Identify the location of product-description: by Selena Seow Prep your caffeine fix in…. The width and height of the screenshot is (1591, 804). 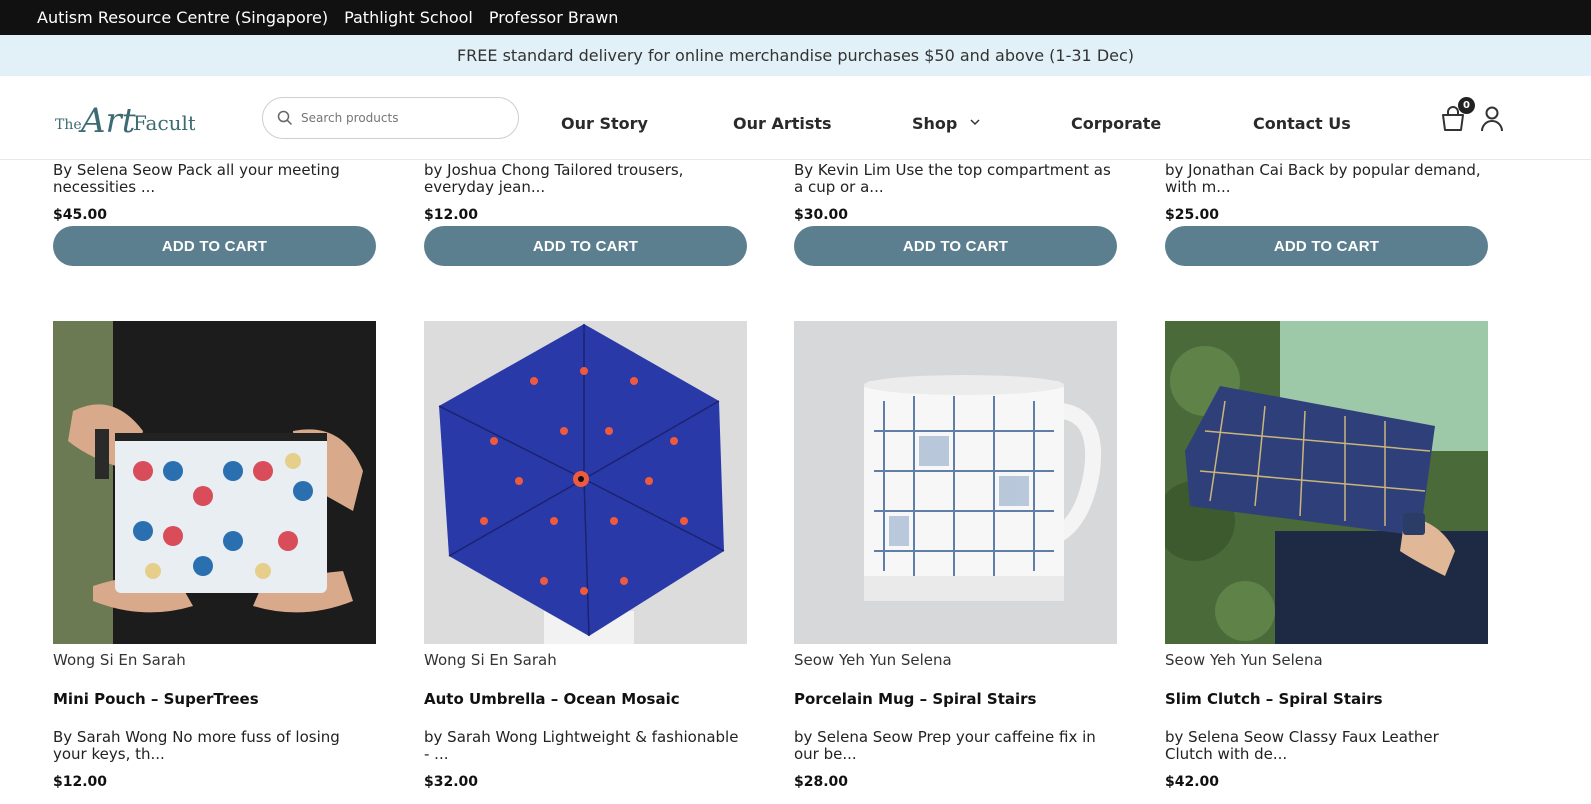
(945, 746).